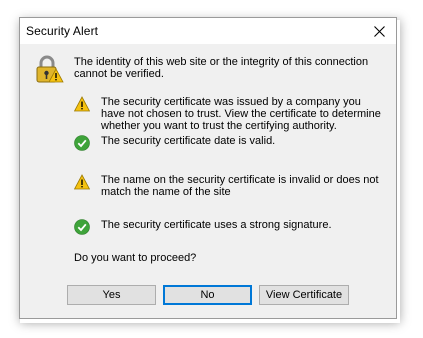 This screenshot has height=338, width=423. Describe the element at coordinates (50, 69) in the screenshot. I see `security-lock-icon` at that location.